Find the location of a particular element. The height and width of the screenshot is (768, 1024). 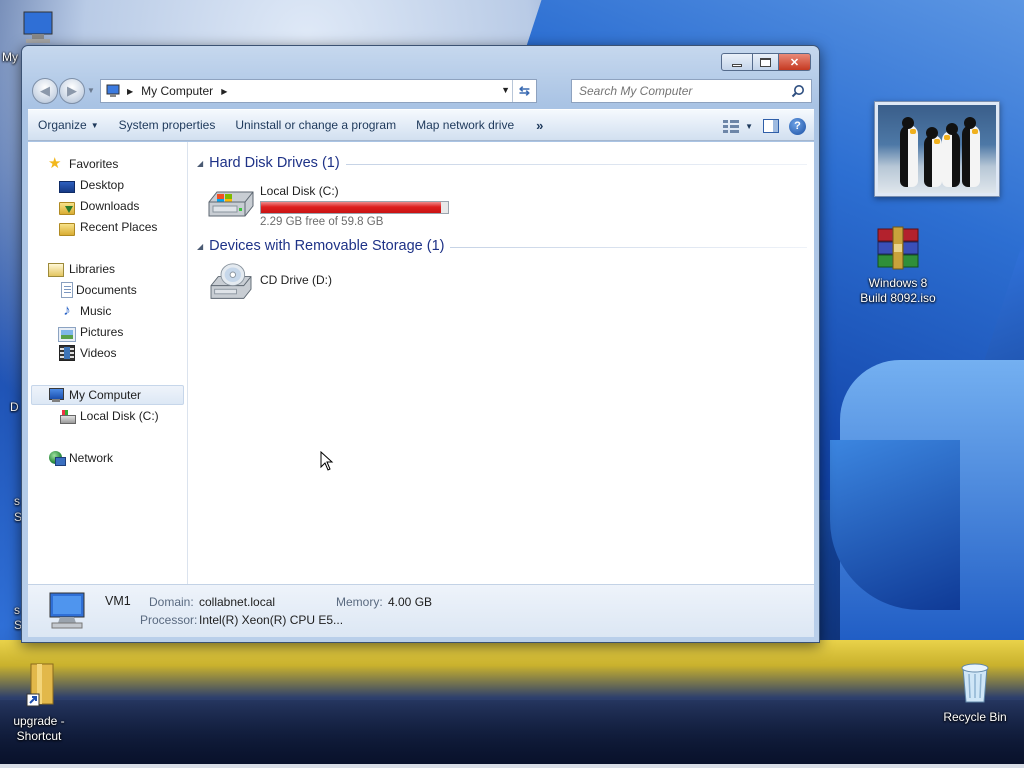

group-header-removable-storage: ◢ Devices with Removable Storage (1) is located at coordinates (502, 246).